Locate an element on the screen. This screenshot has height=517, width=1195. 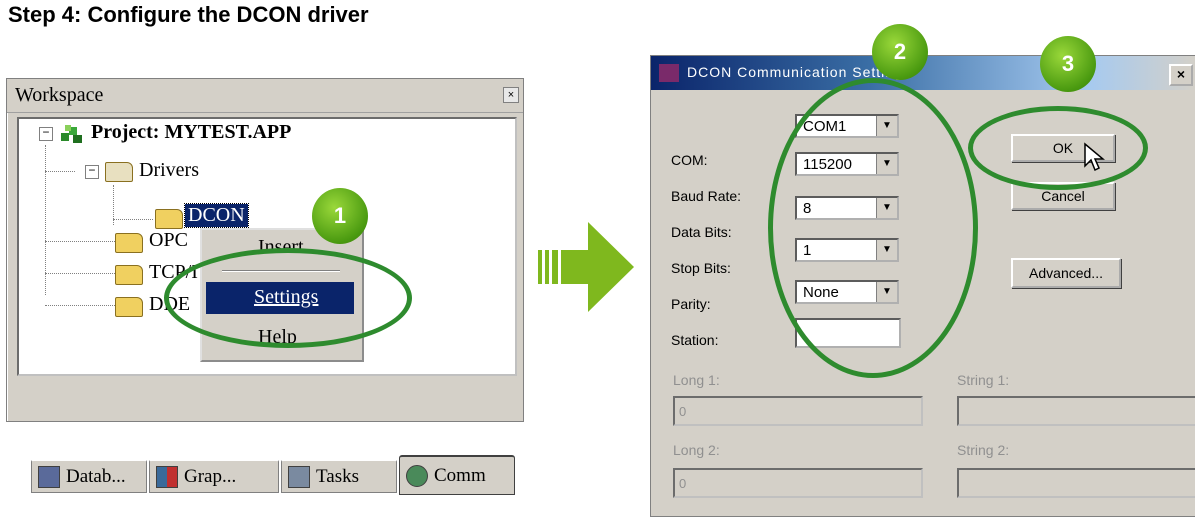
collapse-project-icon: − is located at coordinates (46, 134).